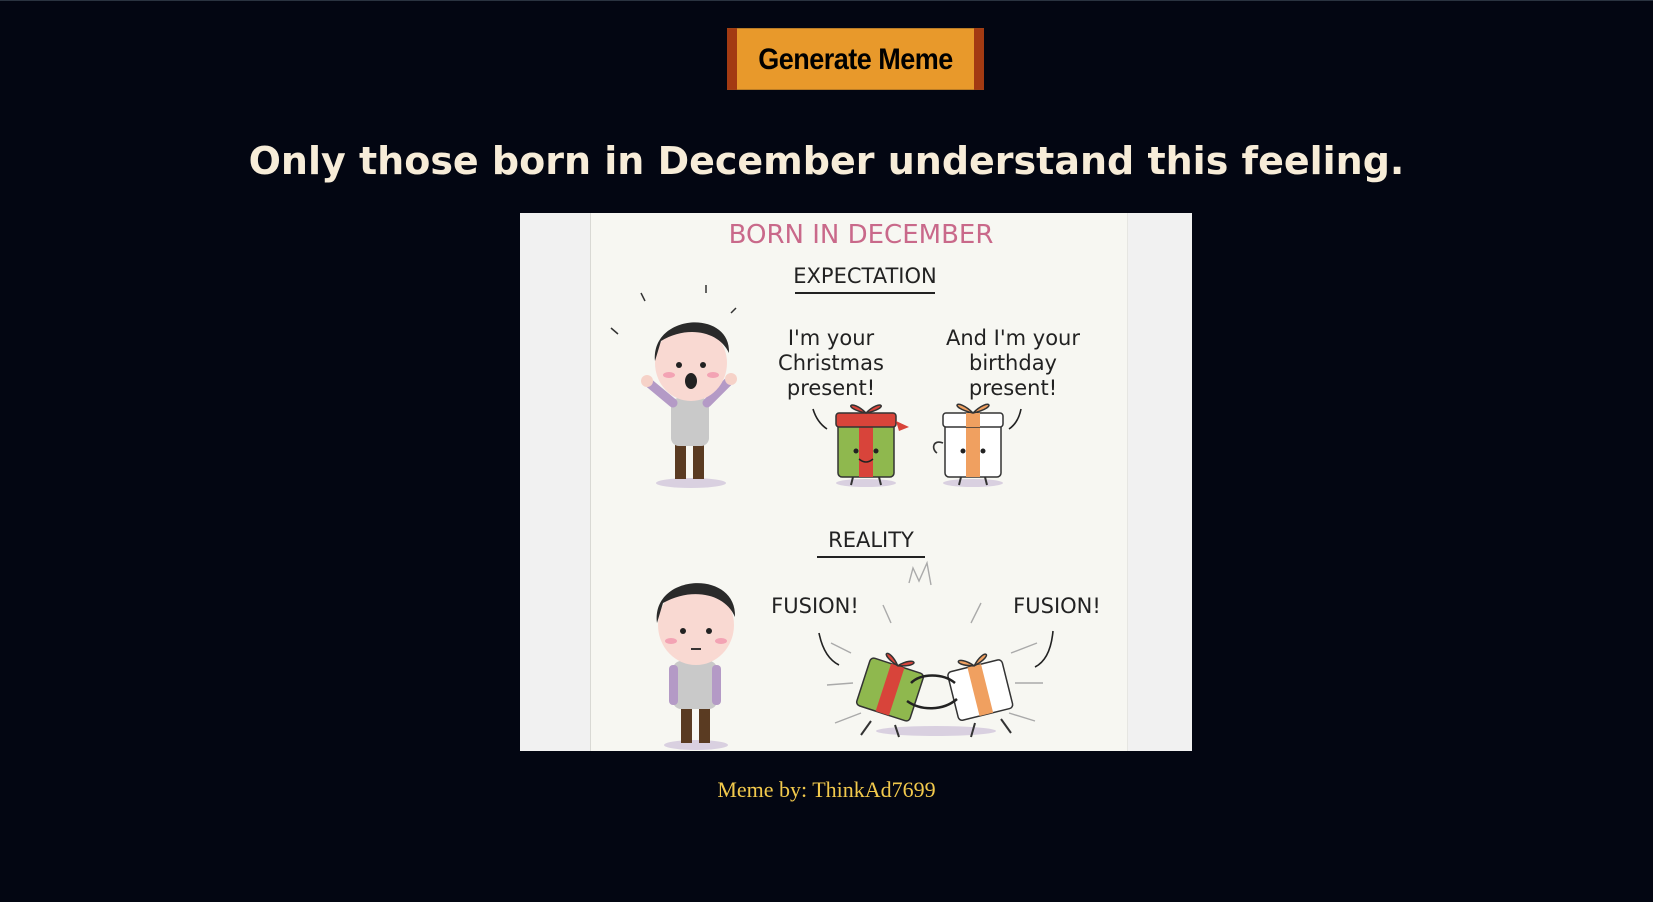  Describe the element at coordinates (831, 388) in the screenshot. I see `christmas-speech-line3: present!` at that location.